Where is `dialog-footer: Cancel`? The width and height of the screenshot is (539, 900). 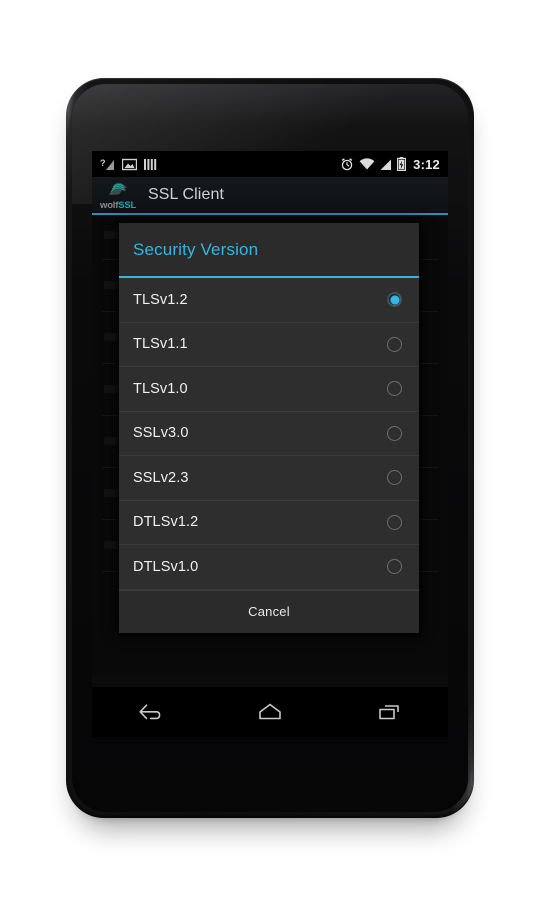 dialog-footer: Cancel is located at coordinates (269, 611).